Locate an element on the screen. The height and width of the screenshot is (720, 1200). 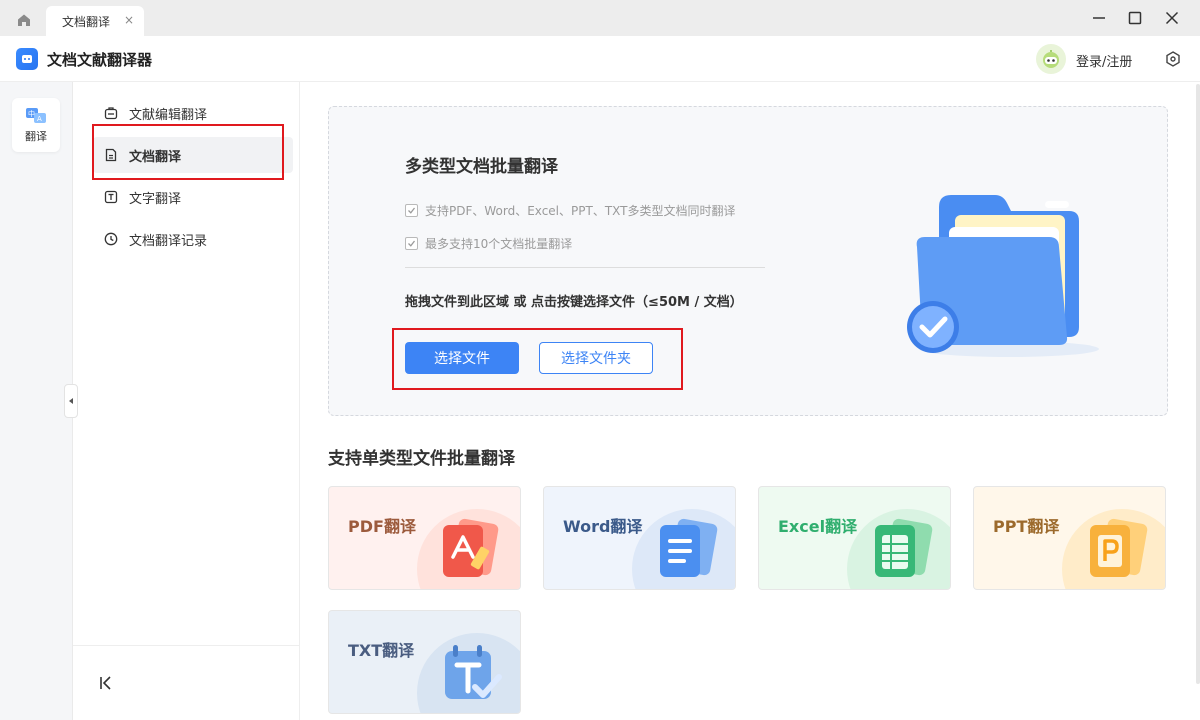
folder-illustration-icon is located at coordinates (1003, 276).